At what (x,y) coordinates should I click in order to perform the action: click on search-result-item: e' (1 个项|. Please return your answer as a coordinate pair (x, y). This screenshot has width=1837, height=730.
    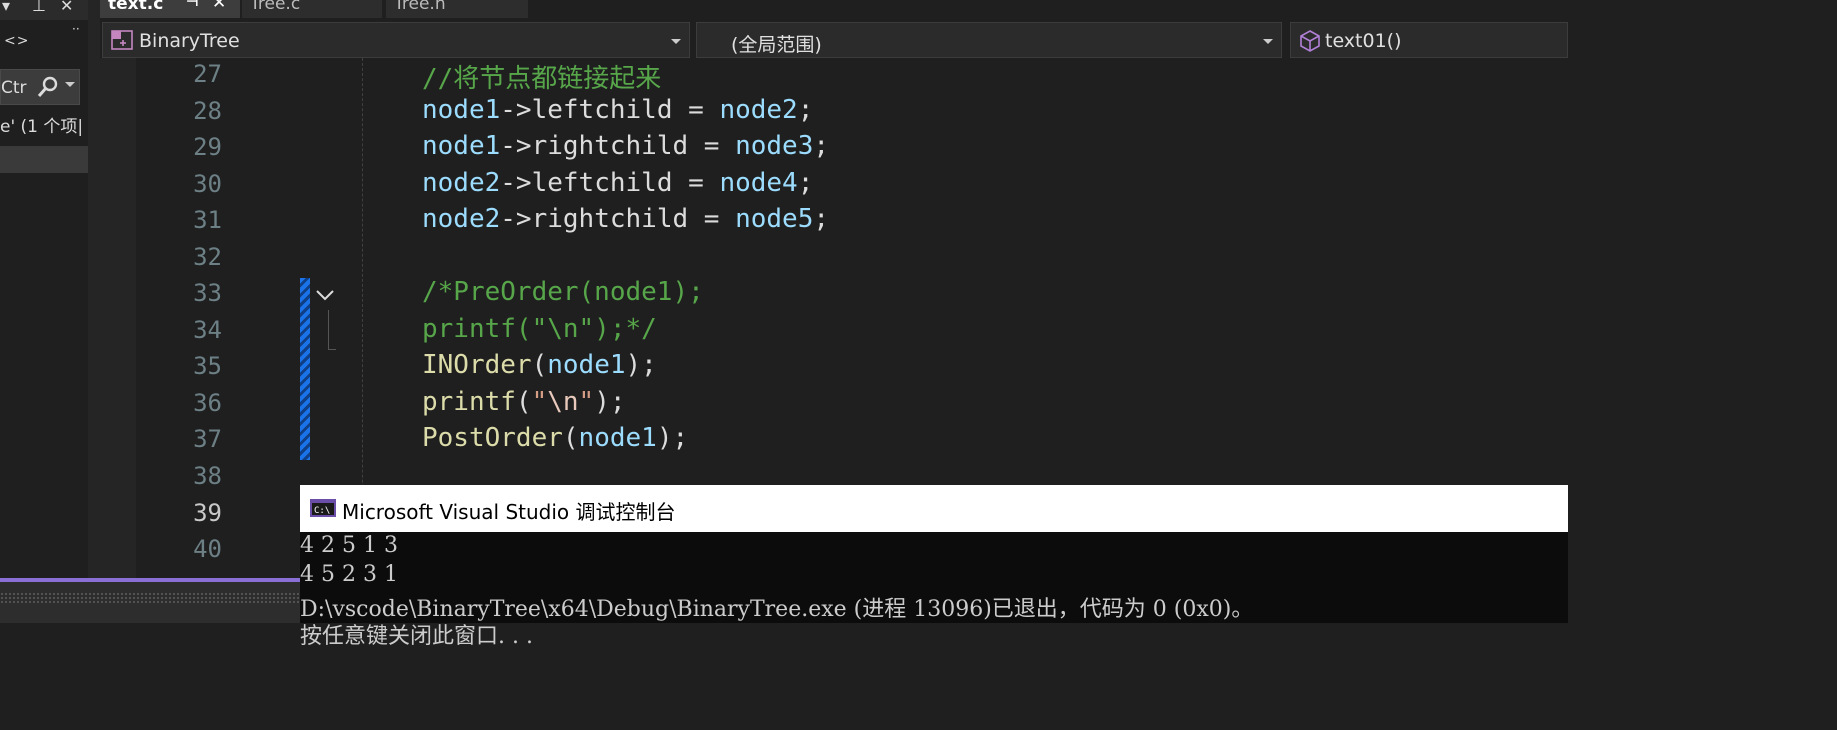
    Looking at the image, I should click on (44, 124).